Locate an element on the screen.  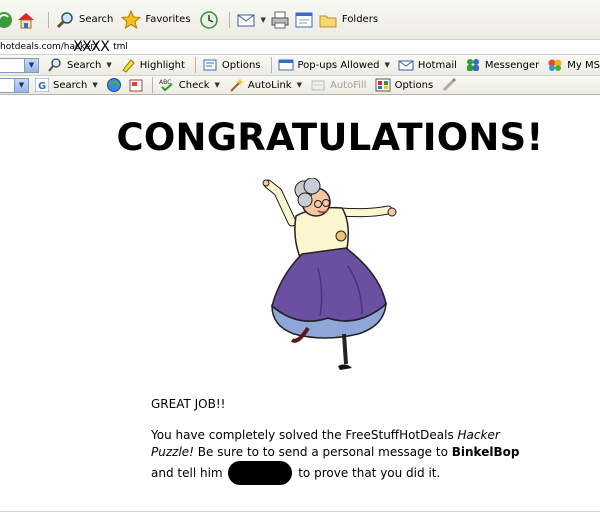
recipient-name: BinkelBop is located at coordinates (485, 452).